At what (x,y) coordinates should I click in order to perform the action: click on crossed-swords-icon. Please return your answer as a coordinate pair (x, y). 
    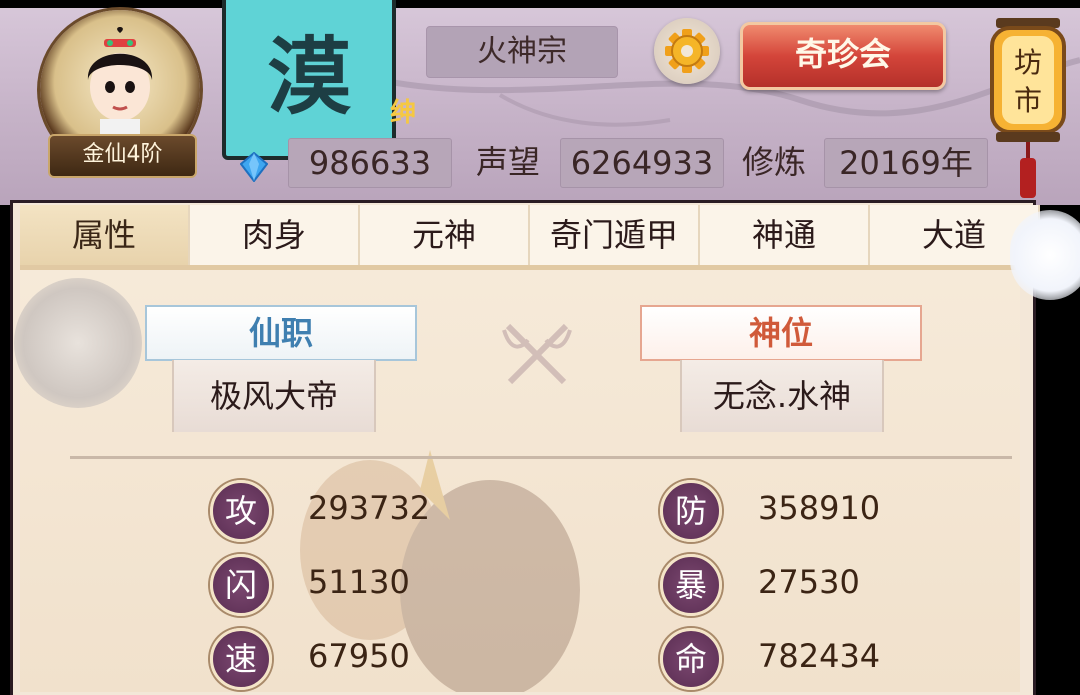
    Looking at the image, I should click on (537, 354).